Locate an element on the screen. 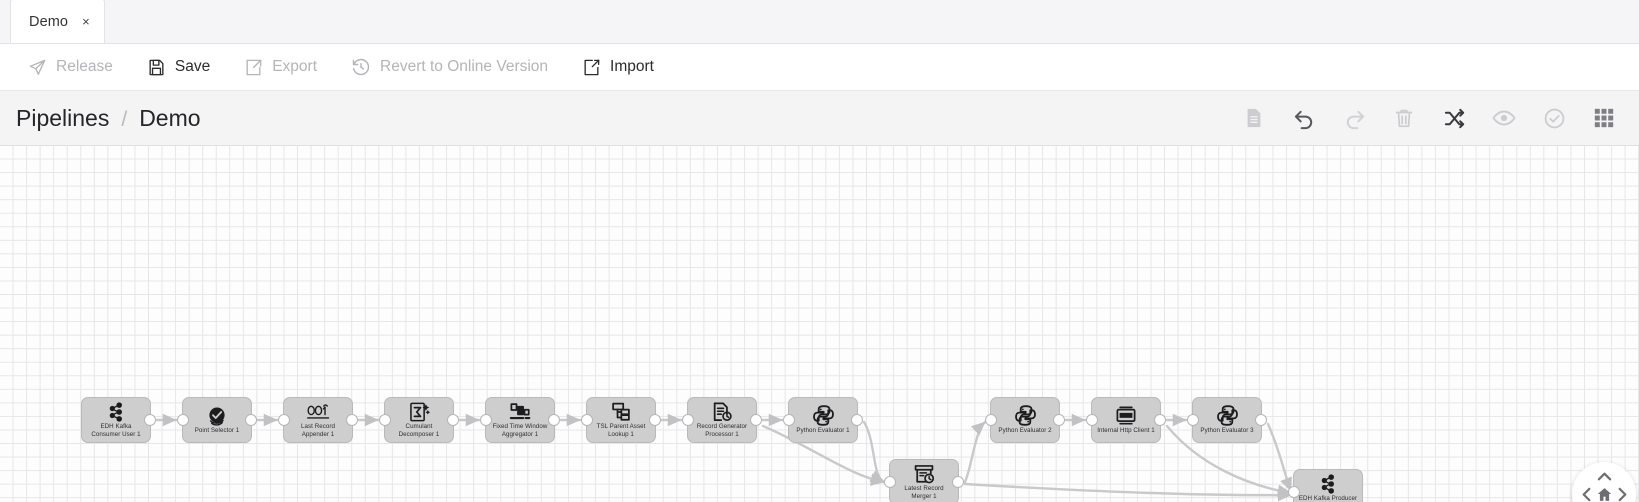  pipeline-node: TSL Parent Asset Lookup 1 is located at coordinates (621, 420).